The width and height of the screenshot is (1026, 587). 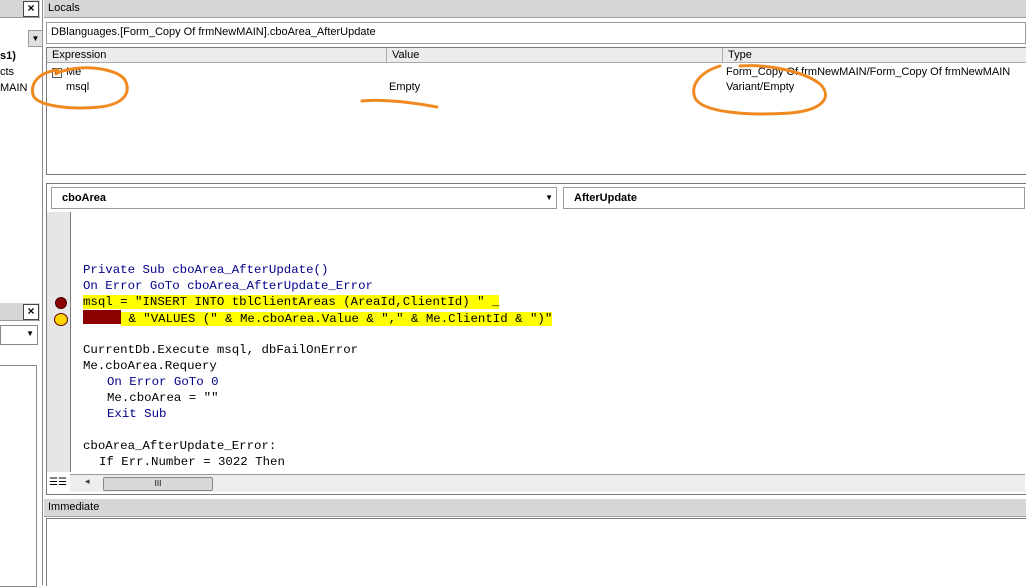 What do you see at coordinates (61, 303) in the screenshot?
I see `breakpoint-icon` at bounding box center [61, 303].